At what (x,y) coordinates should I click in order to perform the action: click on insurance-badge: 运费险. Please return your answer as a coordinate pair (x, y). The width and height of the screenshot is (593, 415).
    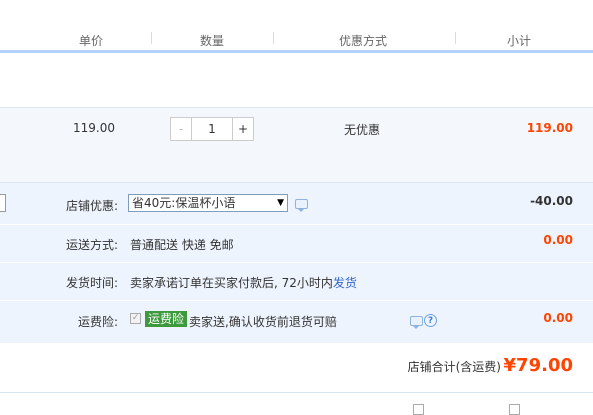
    Looking at the image, I should click on (166, 319).